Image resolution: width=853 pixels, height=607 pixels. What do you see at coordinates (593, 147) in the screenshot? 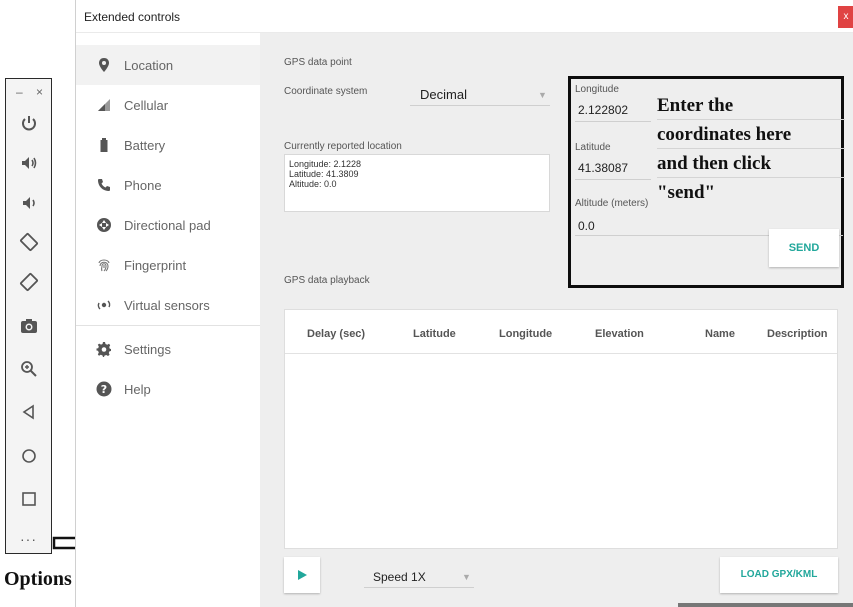
I see `latitude-label: Latitude` at bounding box center [593, 147].